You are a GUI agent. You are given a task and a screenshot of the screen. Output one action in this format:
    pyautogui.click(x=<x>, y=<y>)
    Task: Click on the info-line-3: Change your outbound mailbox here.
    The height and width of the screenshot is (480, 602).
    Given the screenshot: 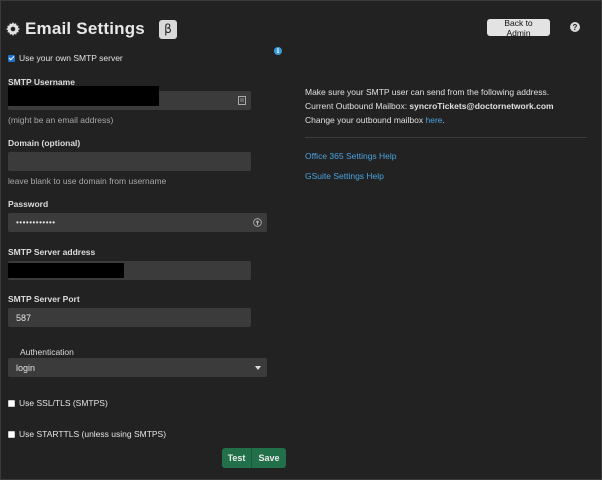 What is the action you would take?
    pyautogui.click(x=375, y=120)
    